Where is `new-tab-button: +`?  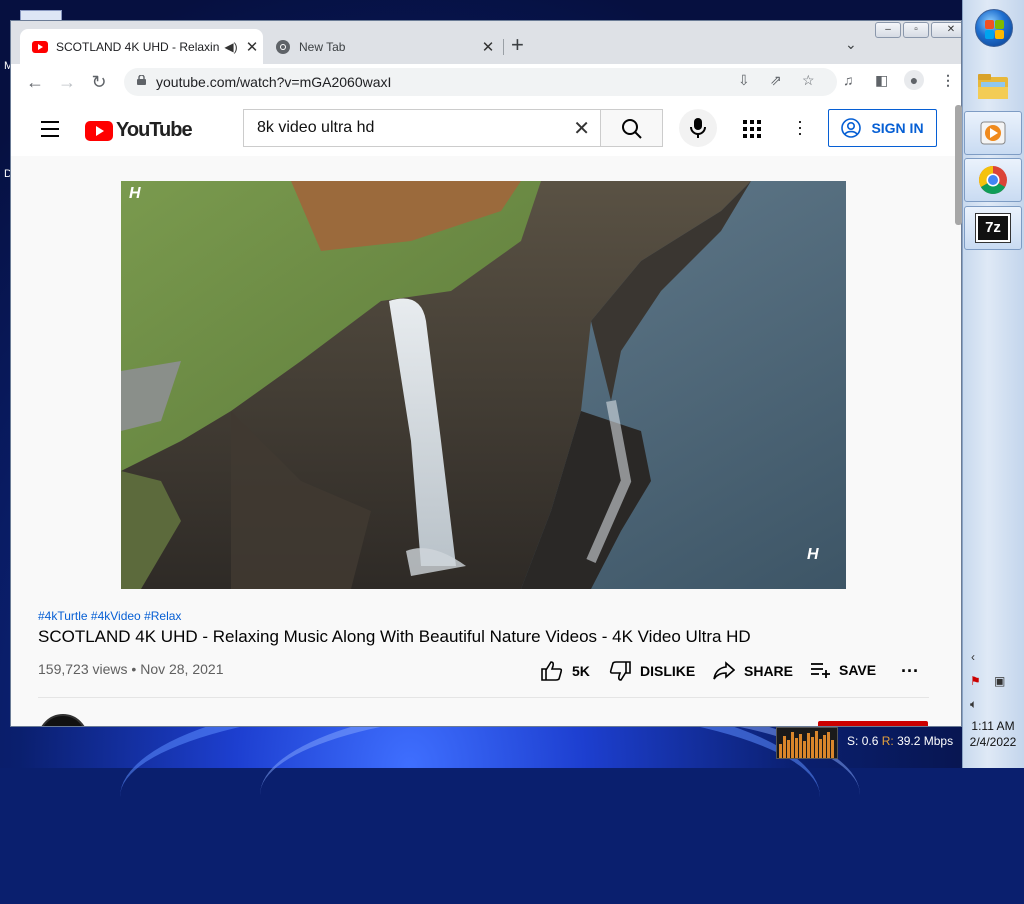 new-tab-button: + is located at coordinates (517, 45).